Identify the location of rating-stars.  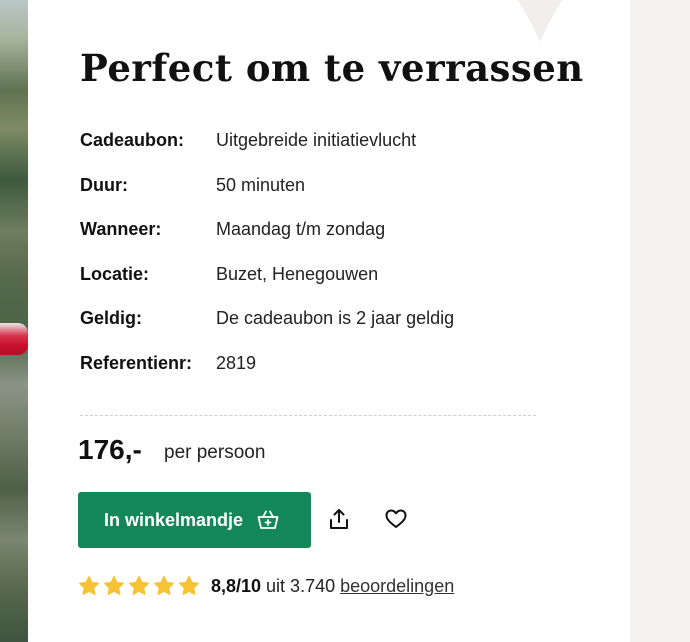
(139, 586).